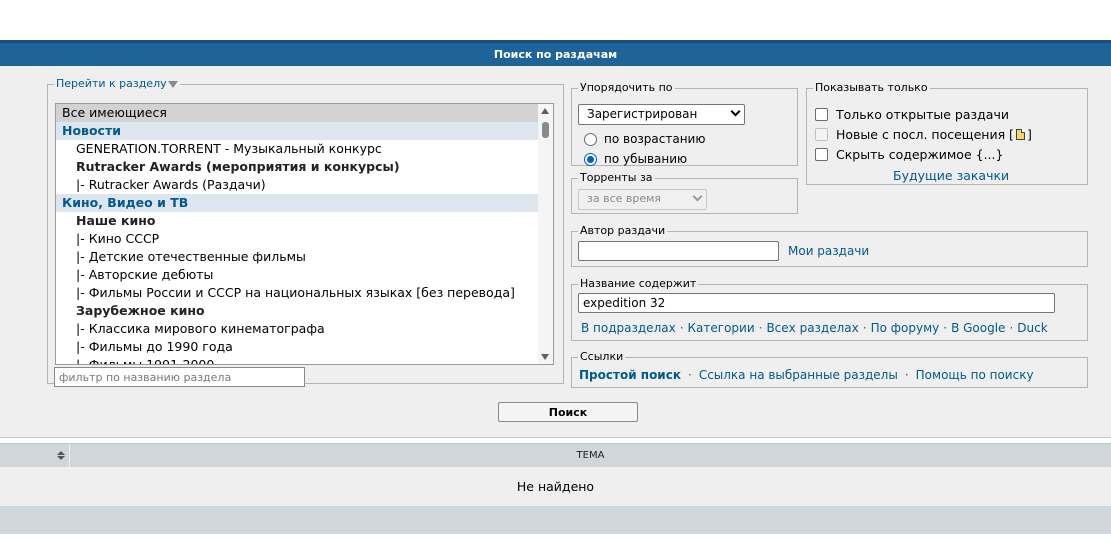 The height and width of the screenshot is (542, 1111). Describe the element at coordinates (951, 175) in the screenshot. I see `future-downloads-link: Будущие закачки` at that location.